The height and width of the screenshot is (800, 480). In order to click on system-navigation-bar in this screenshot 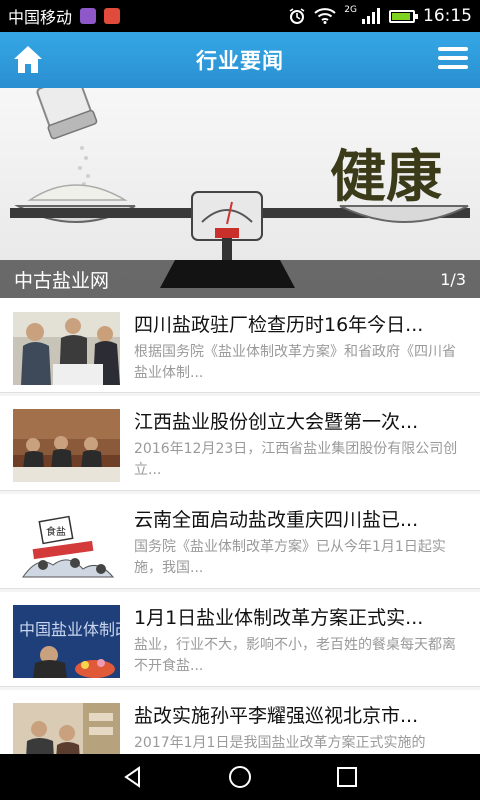, I will do `click(240, 777)`.